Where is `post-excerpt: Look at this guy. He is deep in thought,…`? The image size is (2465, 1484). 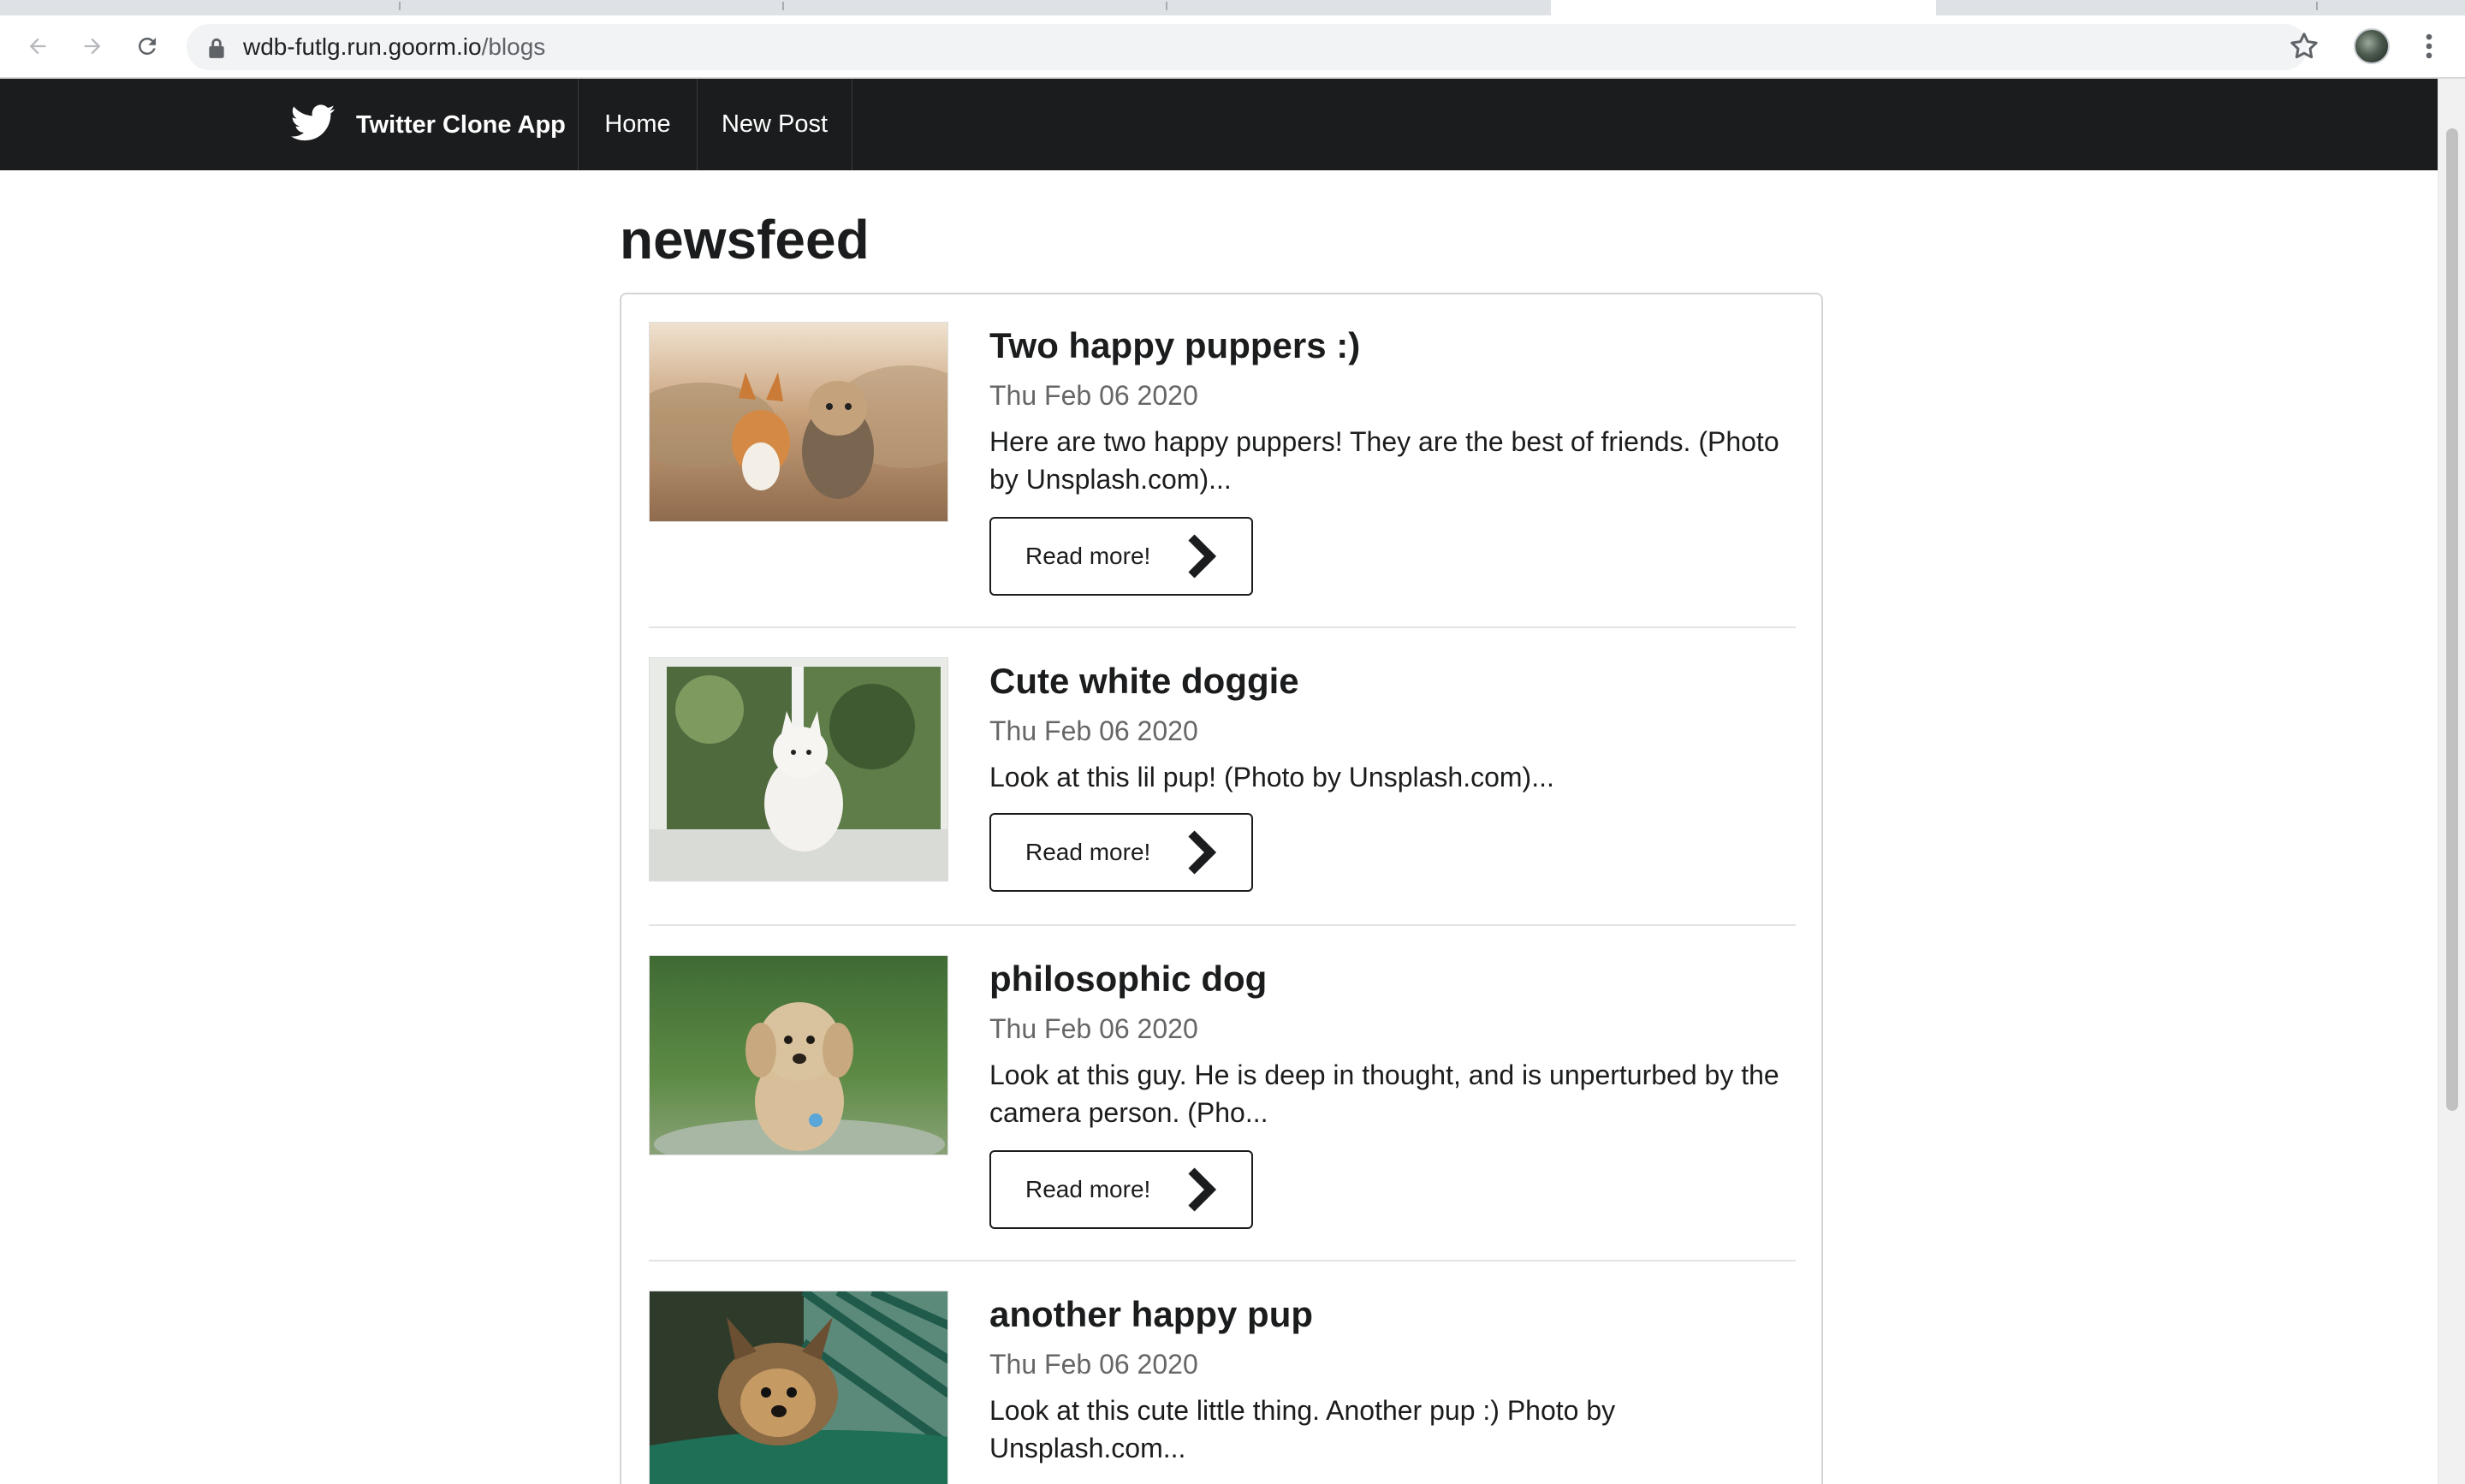 post-excerpt: Look at this guy. He is deep in thought,… is located at coordinates (1384, 1094).